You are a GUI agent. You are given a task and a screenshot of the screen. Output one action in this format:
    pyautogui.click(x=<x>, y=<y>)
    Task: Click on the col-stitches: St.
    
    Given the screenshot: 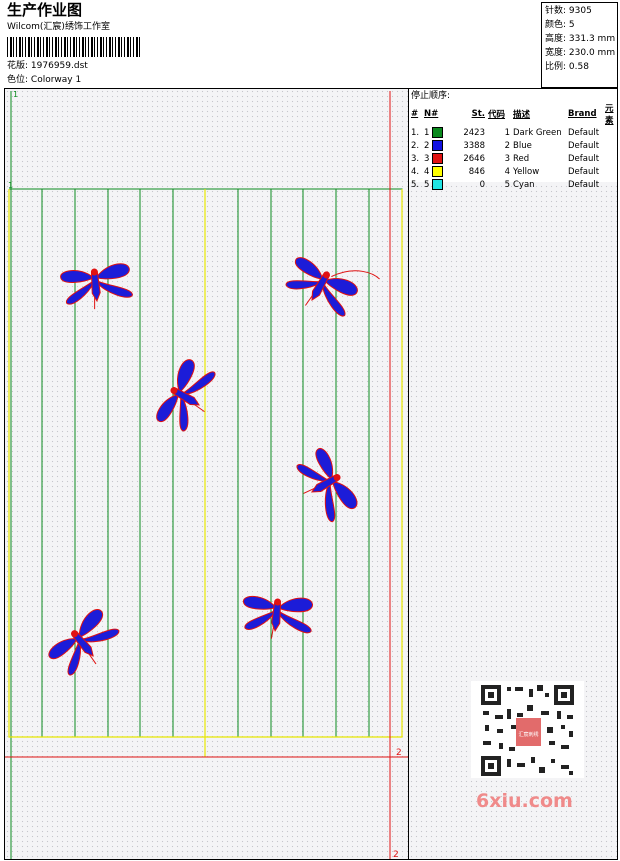 What is the action you would take?
    pyautogui.click(x=478, y=114)
    